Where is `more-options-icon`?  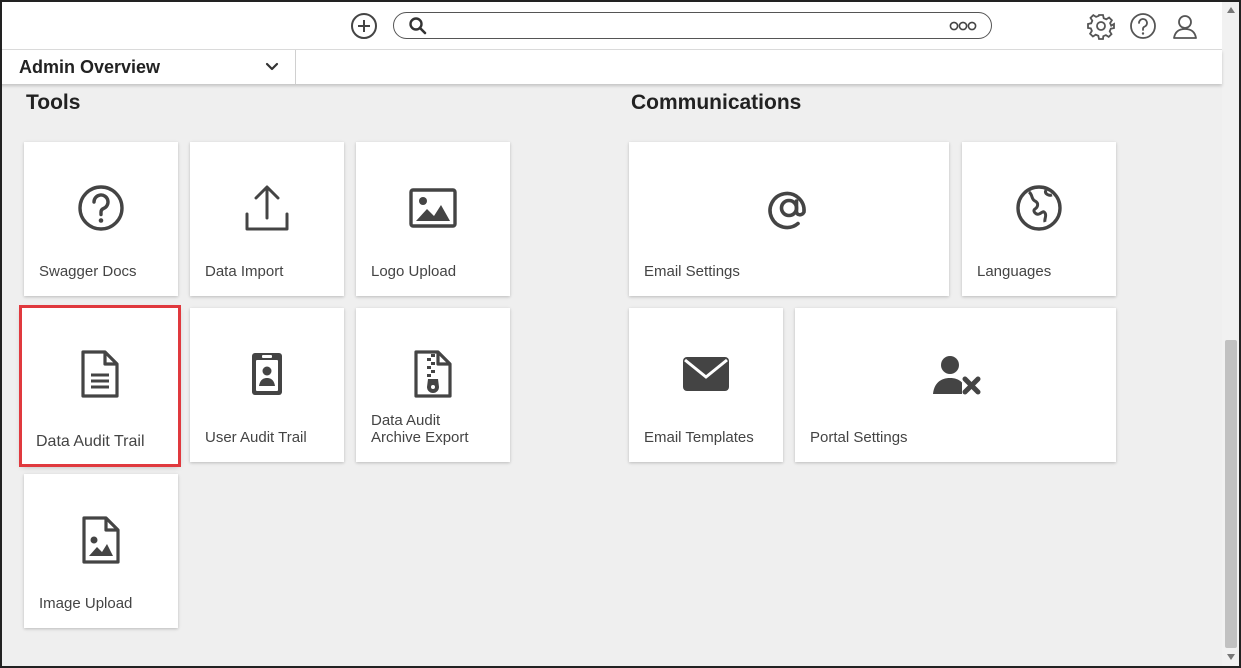
more-options-icon is located at coordinates (963, 26).